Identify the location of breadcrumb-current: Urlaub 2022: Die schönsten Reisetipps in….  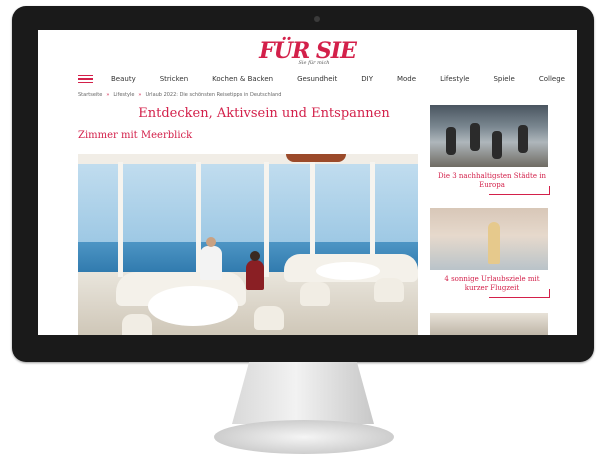
(213, 95).